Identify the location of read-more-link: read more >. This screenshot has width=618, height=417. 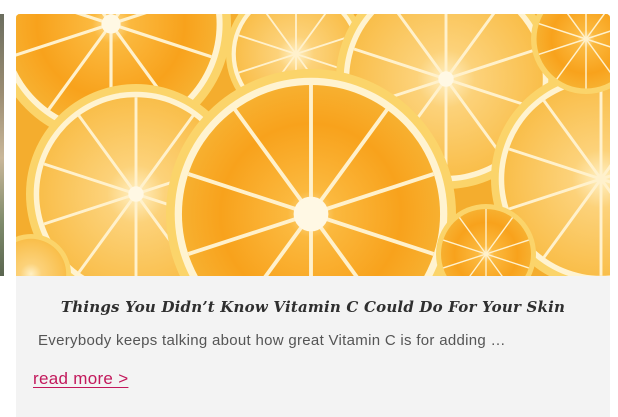
(80, 379).